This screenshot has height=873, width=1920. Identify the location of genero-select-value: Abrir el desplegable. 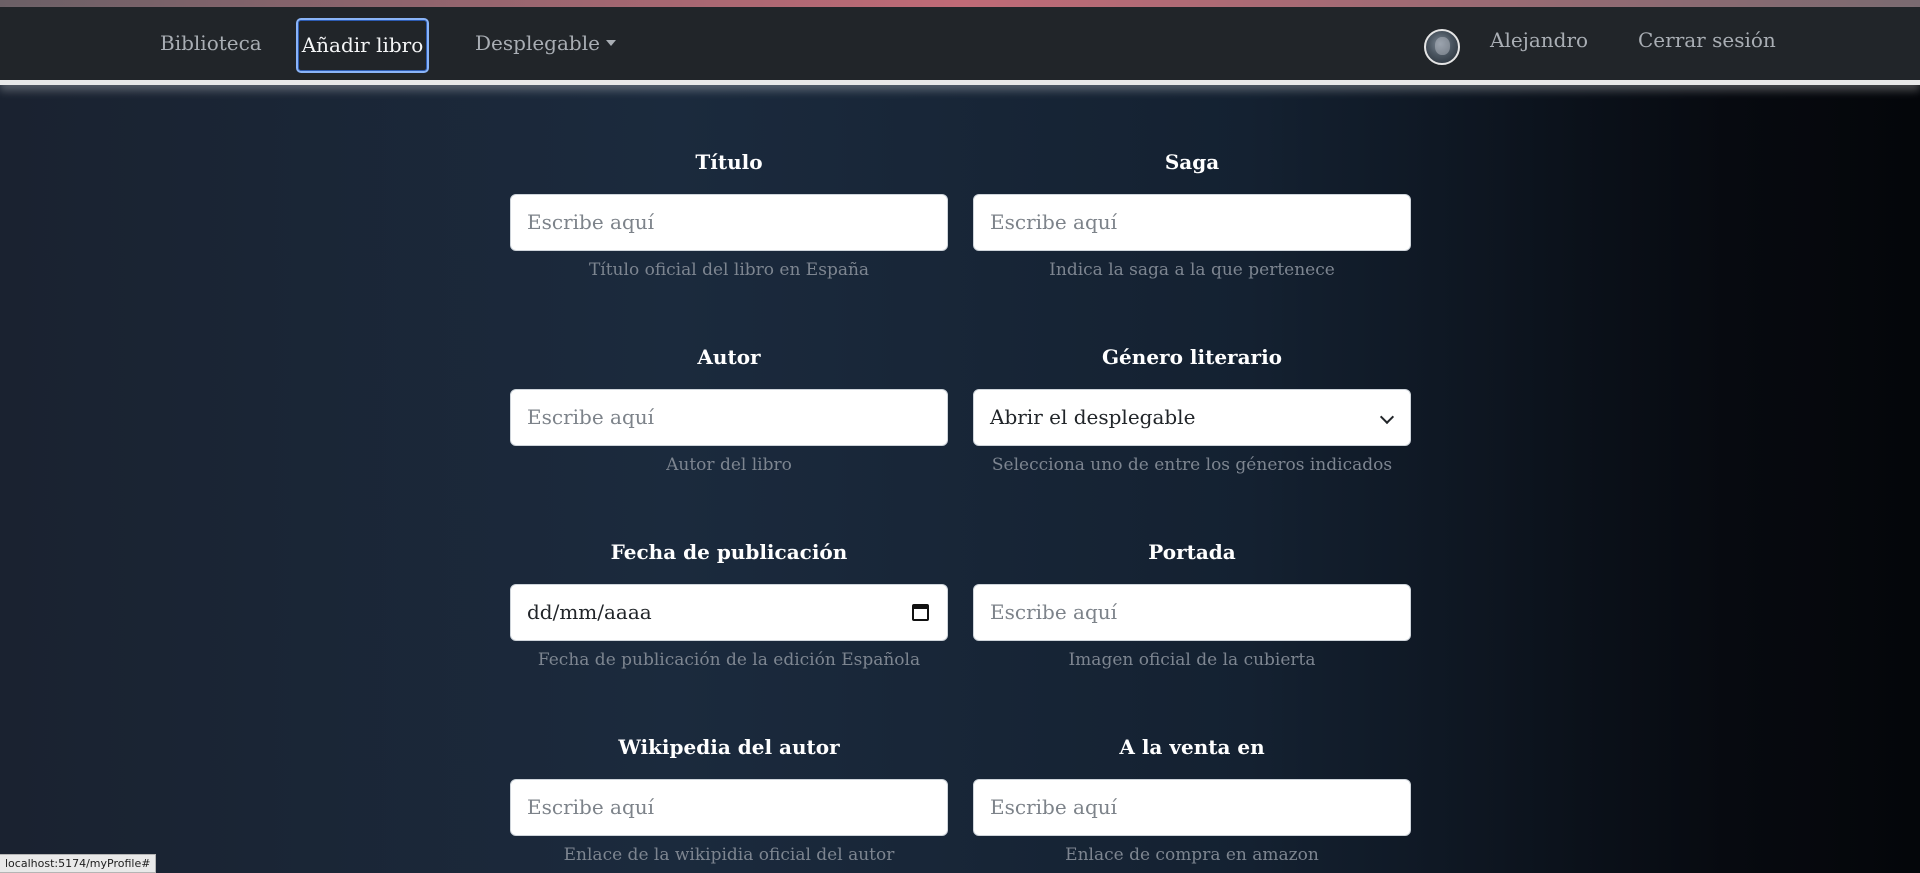
(1093, 417).